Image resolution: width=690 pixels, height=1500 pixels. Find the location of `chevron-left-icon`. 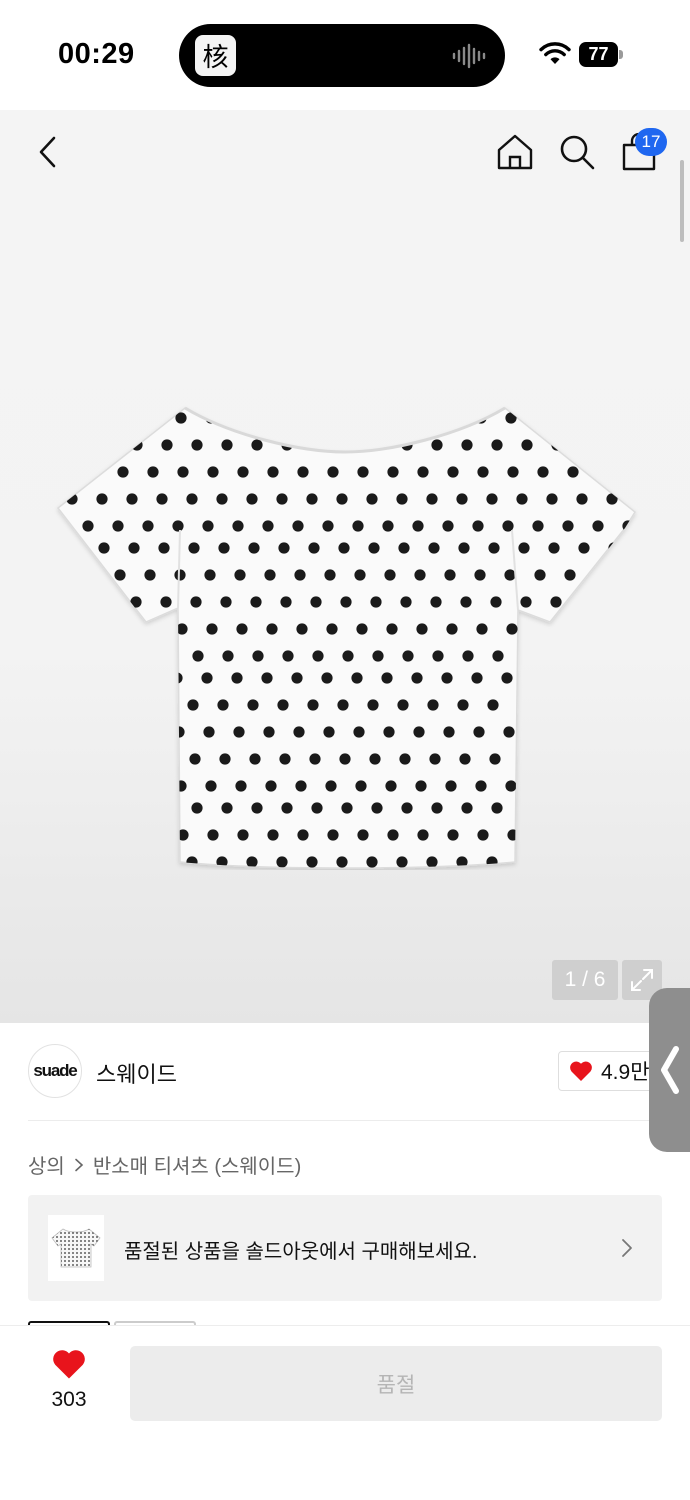

chevron-left-icon is located at coordinates (47, 152).